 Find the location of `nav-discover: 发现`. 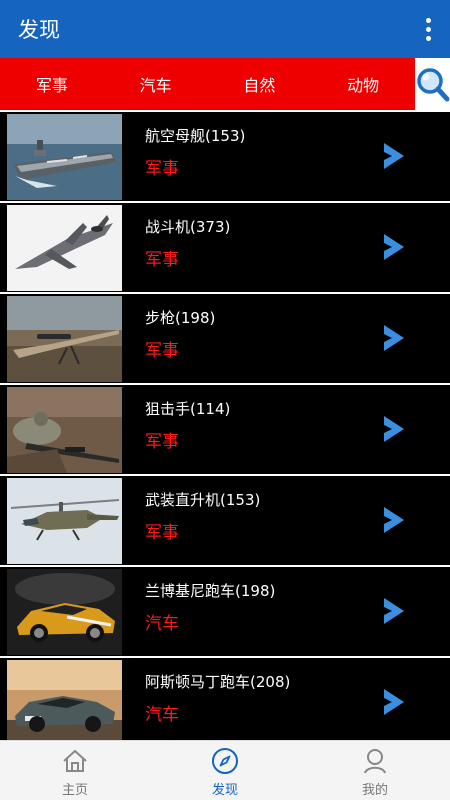

nav-discover: 发现 is located at coordinates (225, 770).